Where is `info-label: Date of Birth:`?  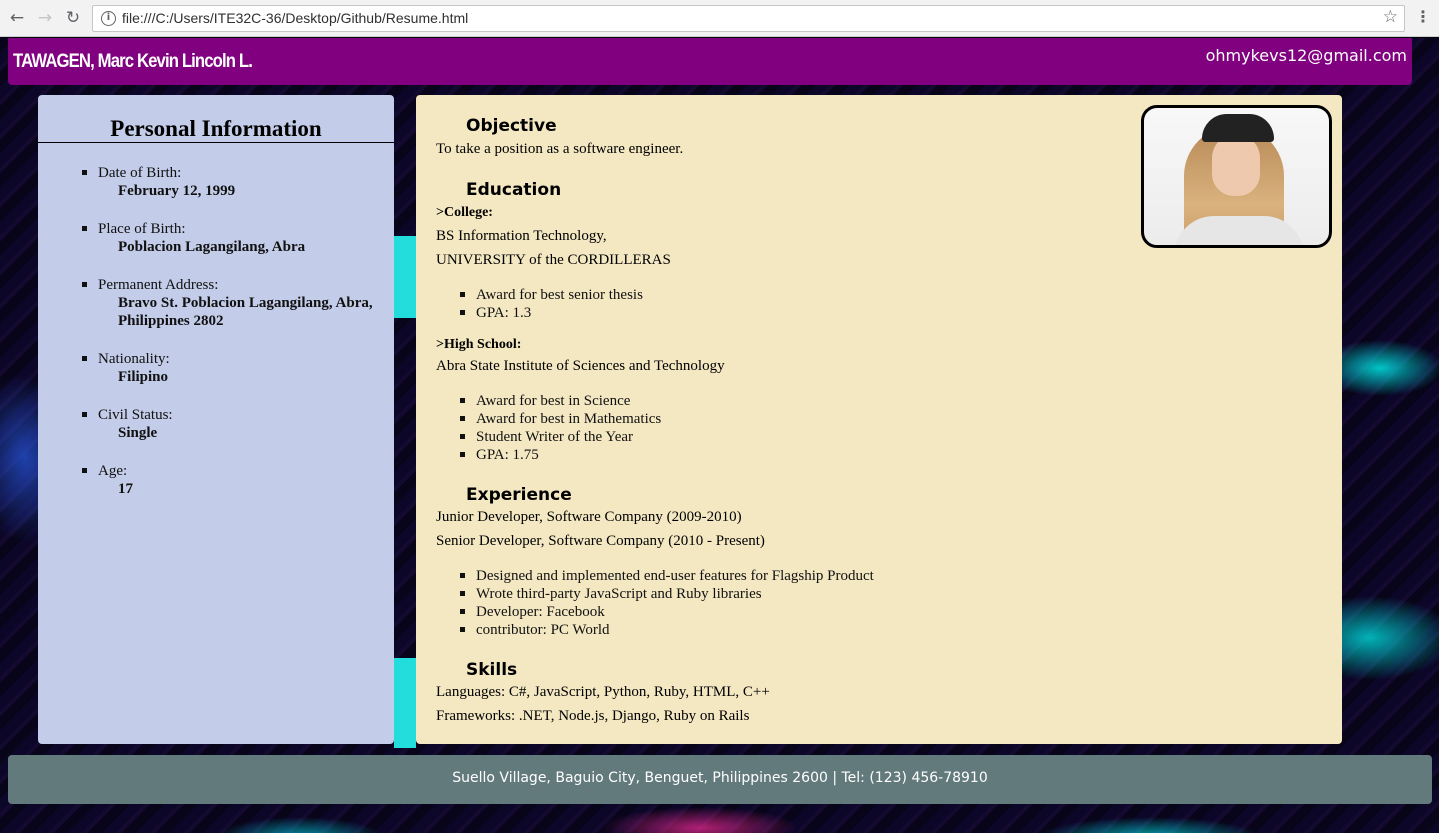 info-label: Date of Birth: is located at coordinates (140, 173).